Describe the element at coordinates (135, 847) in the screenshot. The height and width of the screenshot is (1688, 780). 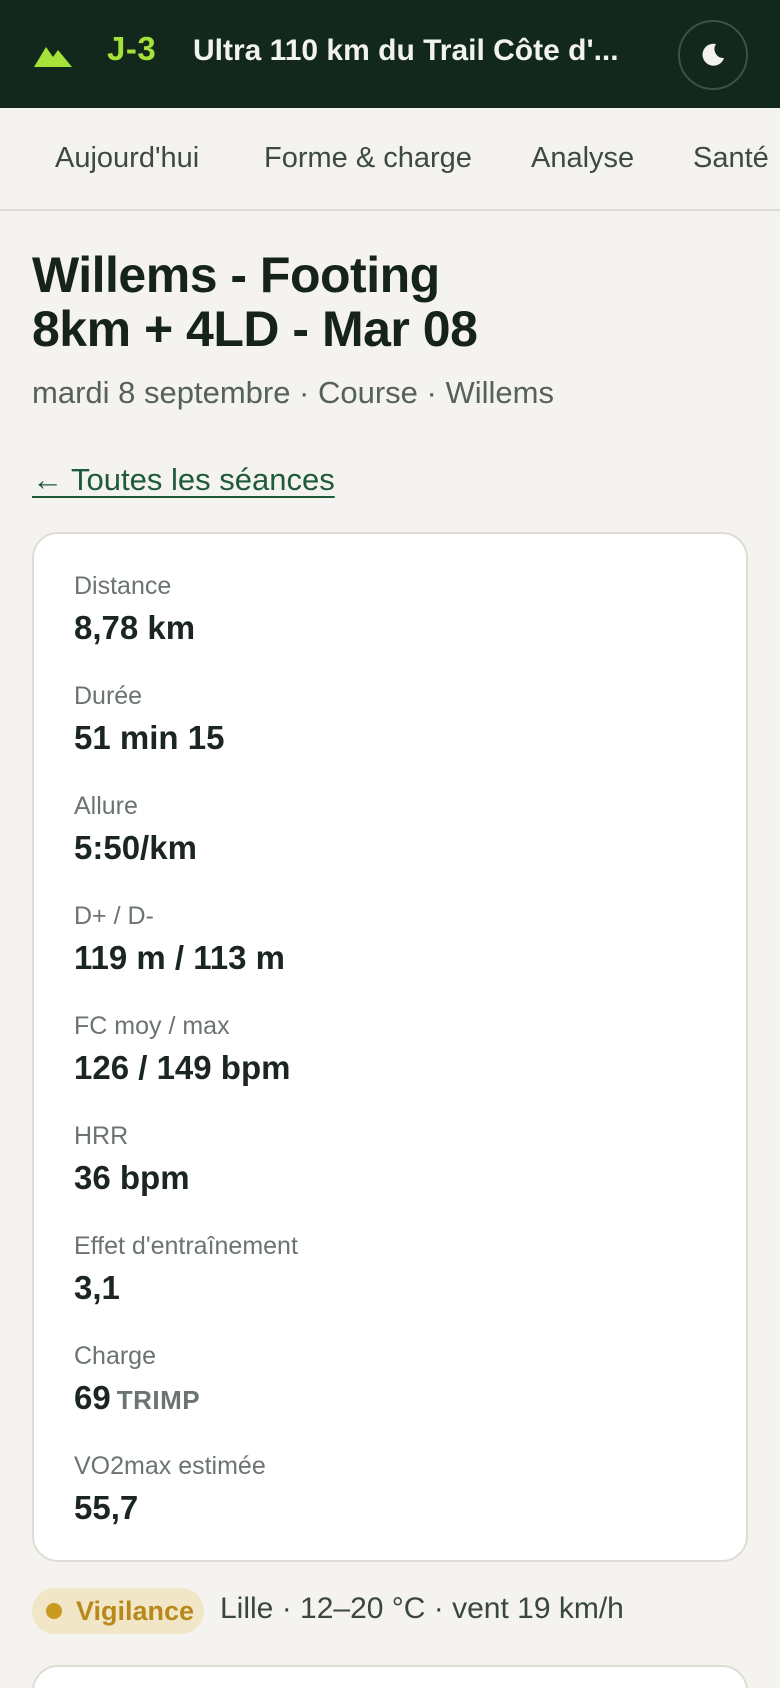
I see `stat-value: 5:50/km` at that location.